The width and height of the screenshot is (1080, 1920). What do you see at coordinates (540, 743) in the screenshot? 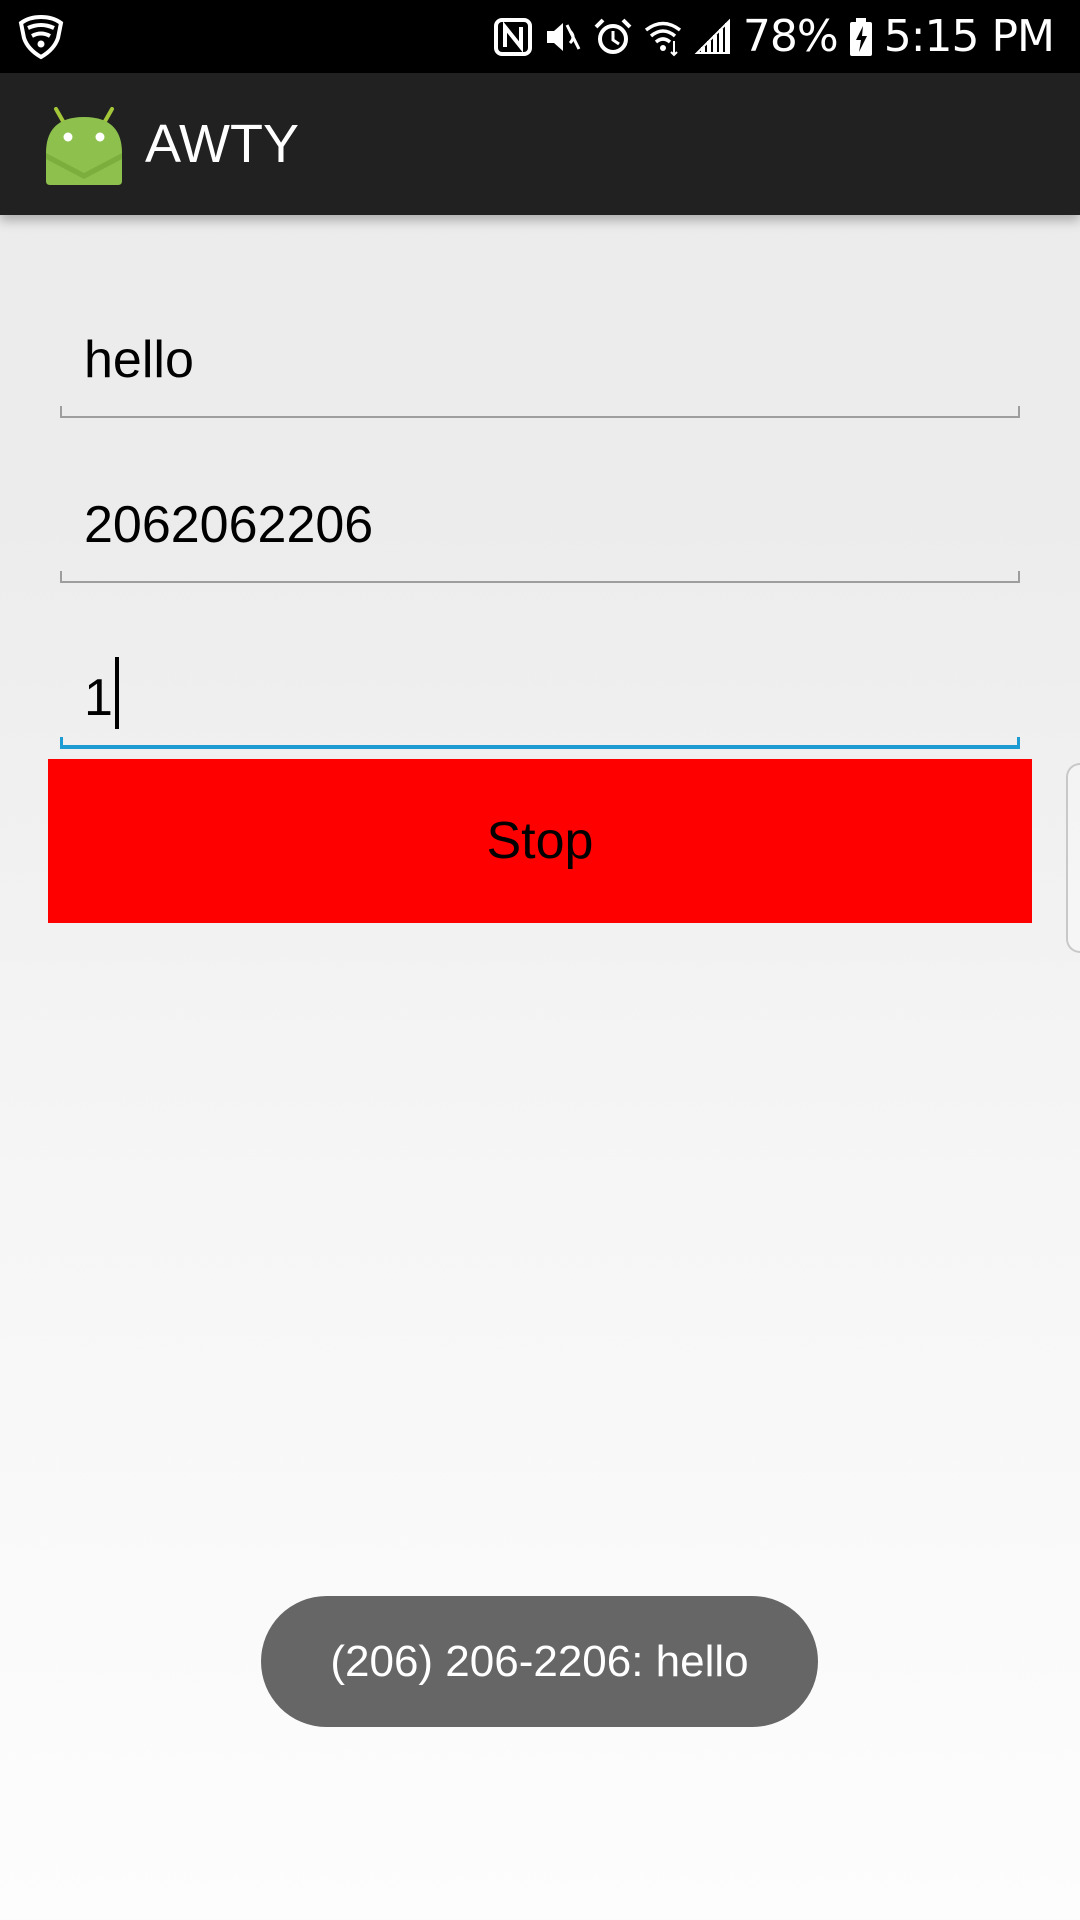
I see `interval-field-underline` at bounding box center [540, 743].